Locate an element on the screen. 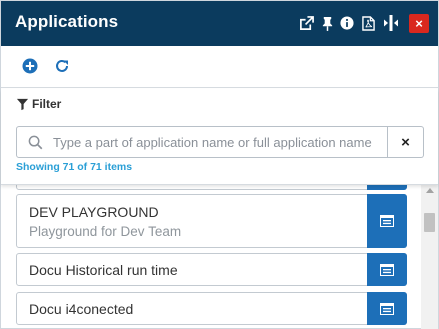  close-icon: × is located at coordinates (419, 23).